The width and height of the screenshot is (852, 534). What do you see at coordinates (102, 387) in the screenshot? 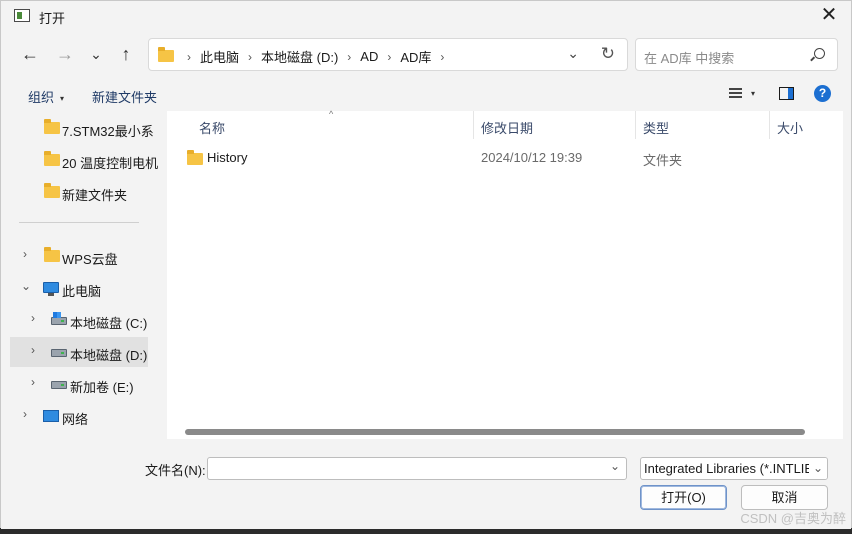
I see `sidebar-item-label: 新加卷 (E:)` at bounding box center [102, 387].